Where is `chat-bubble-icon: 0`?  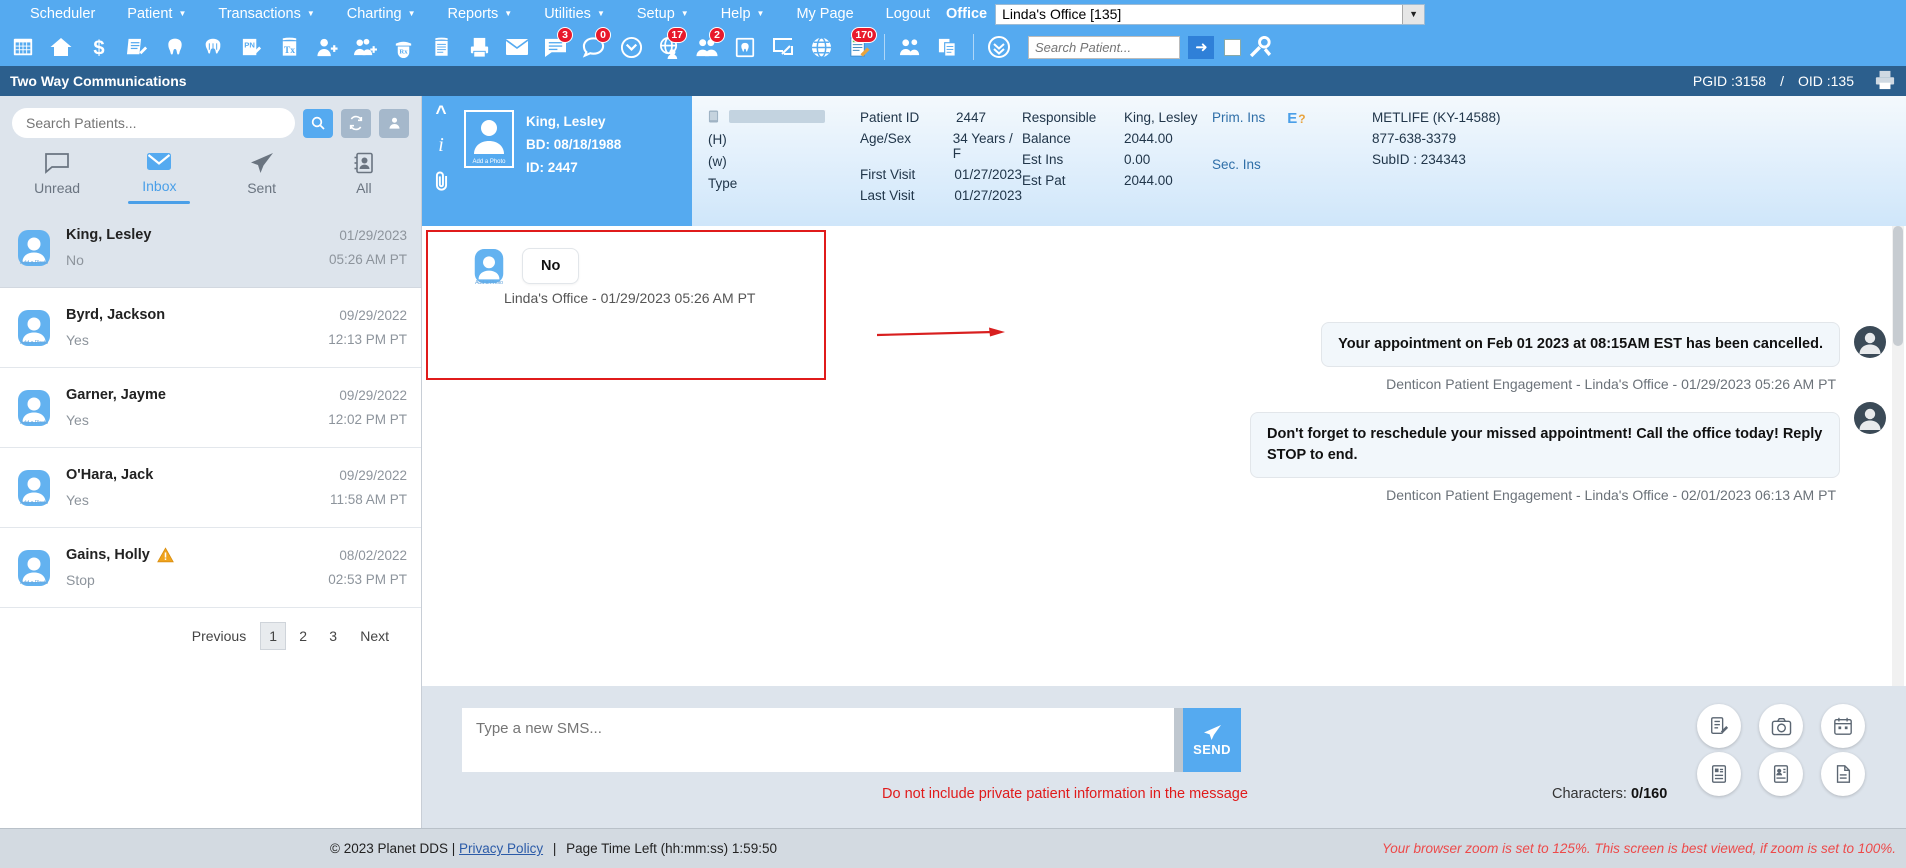 chat-bubble-icon: 0 is located at coordinates (593, 46).